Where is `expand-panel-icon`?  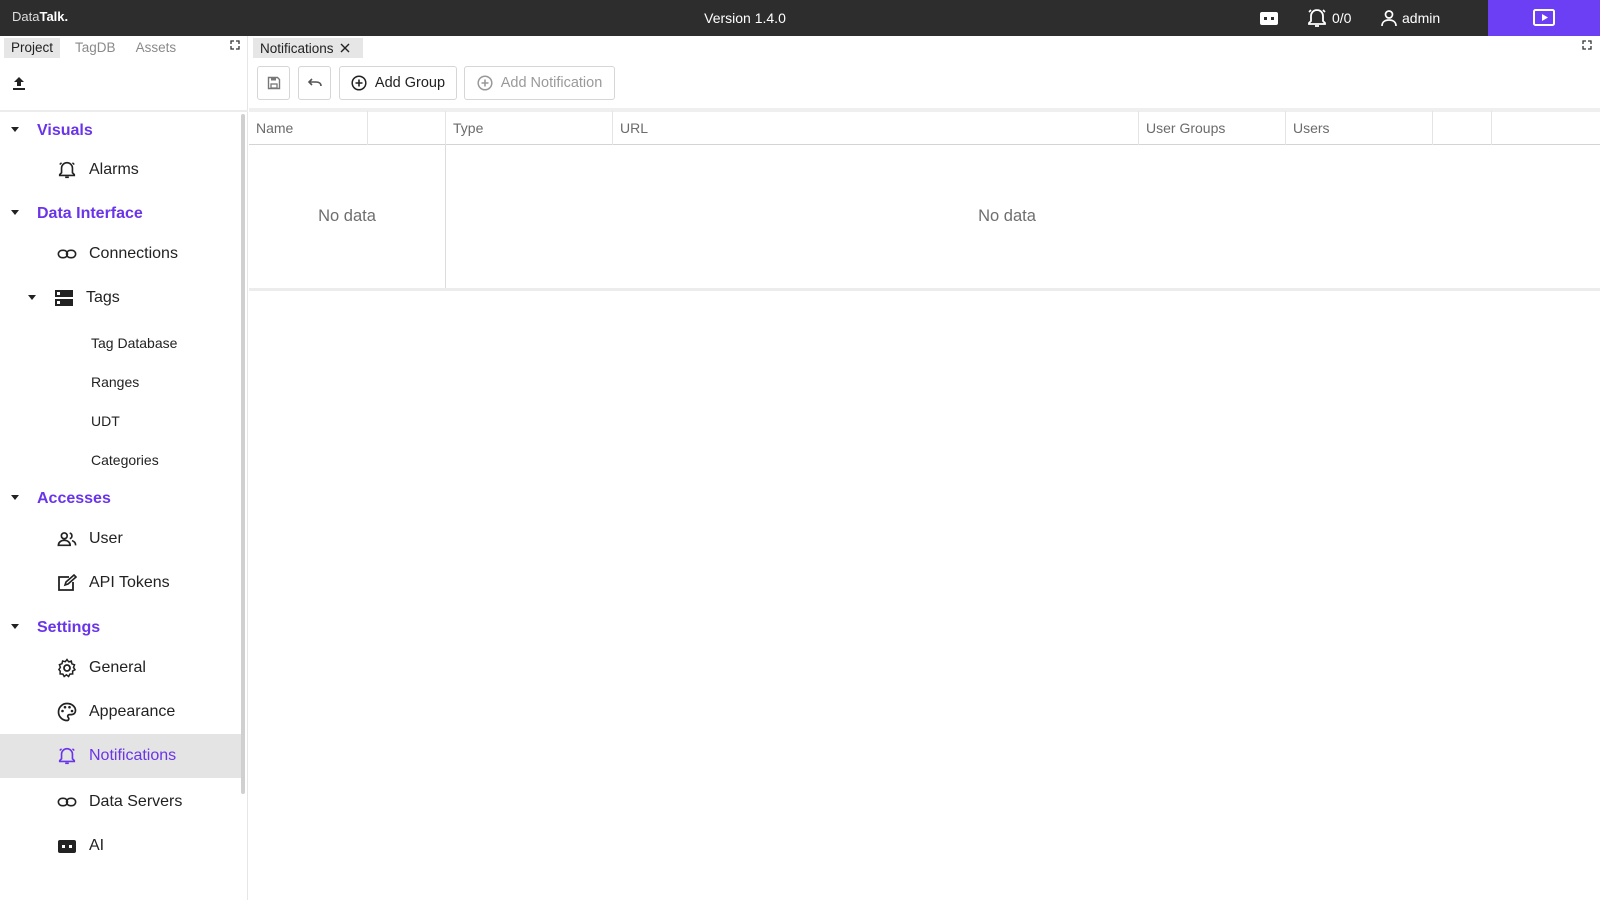
expand-panel-icon is located at coordinates (235, 45).